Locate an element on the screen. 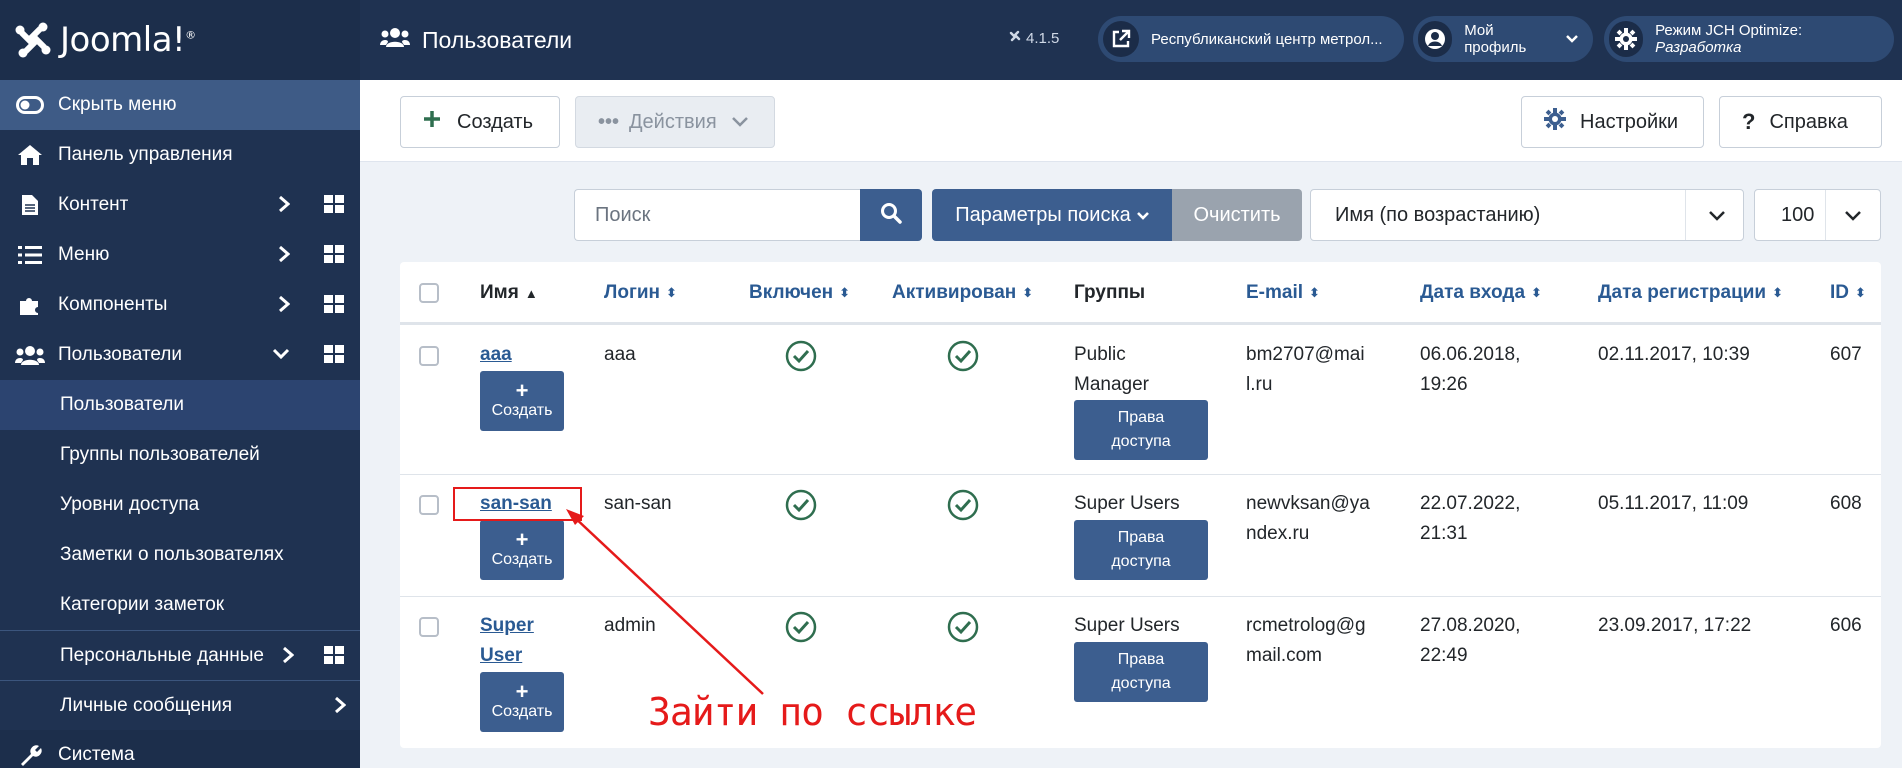  groups-cell: Public Manager is located at coordinates (1111, 369).